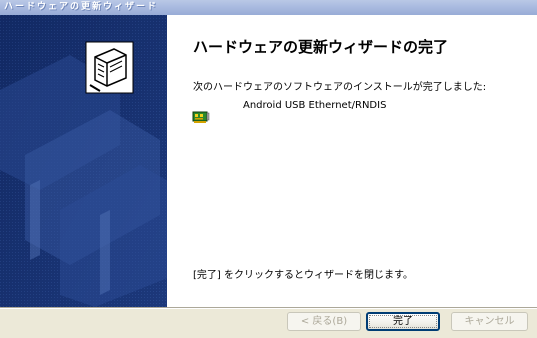 This screenshot has width=537, height=338. What do you see at coordinates (303, 275) in the screenshot?
I see `finish-instruction-text: [完了] をクリックするとウィザードを閉じます。` at bounding box center [303, 275].